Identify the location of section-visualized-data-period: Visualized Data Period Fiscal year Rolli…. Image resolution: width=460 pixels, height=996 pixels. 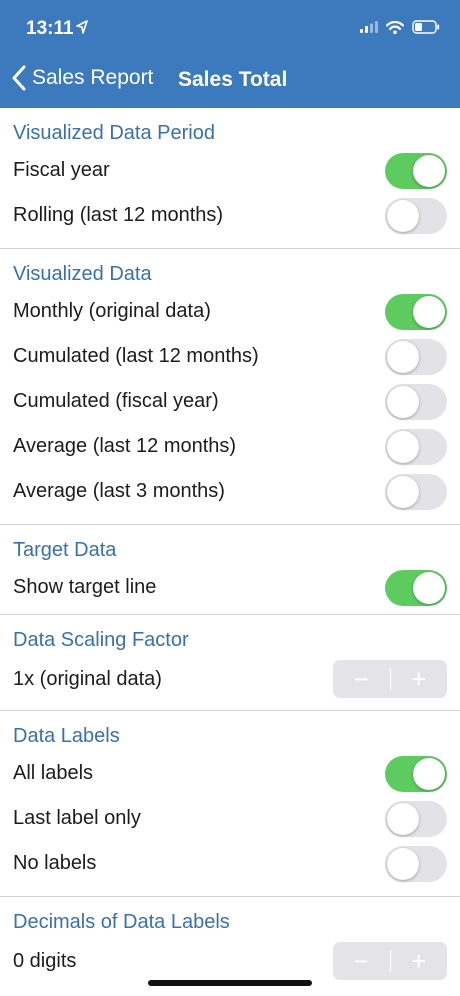
(230, 178).